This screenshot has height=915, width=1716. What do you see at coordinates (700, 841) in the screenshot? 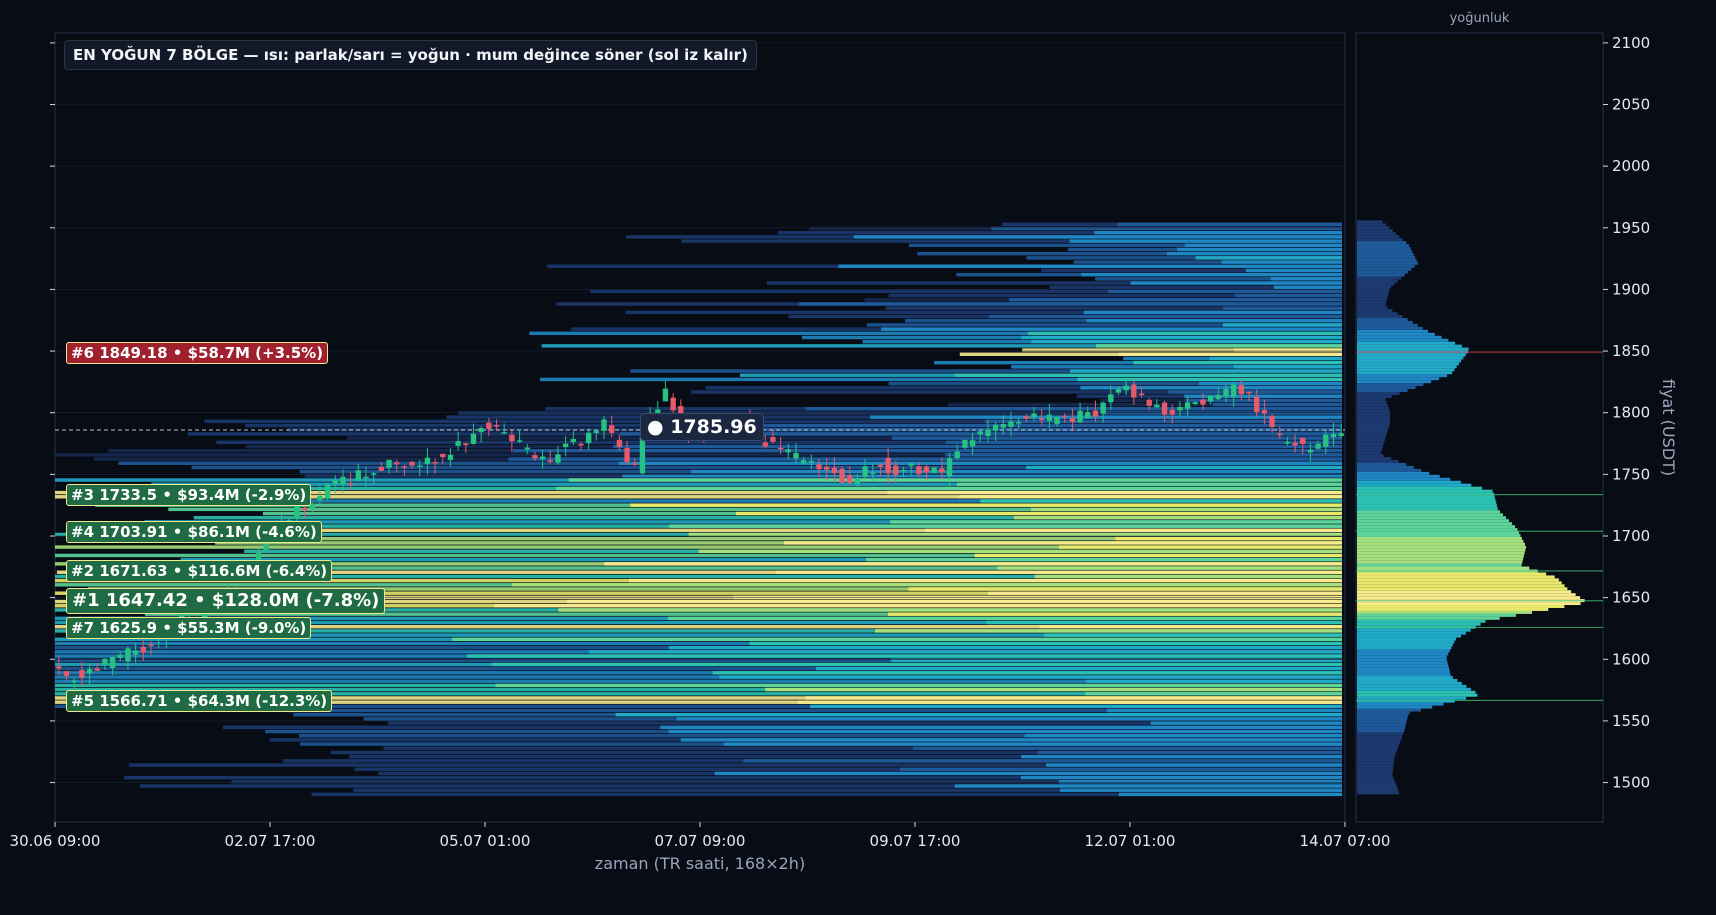
I see `x-tick-label: 07.07 09:00` at bounding box center [700, 841].